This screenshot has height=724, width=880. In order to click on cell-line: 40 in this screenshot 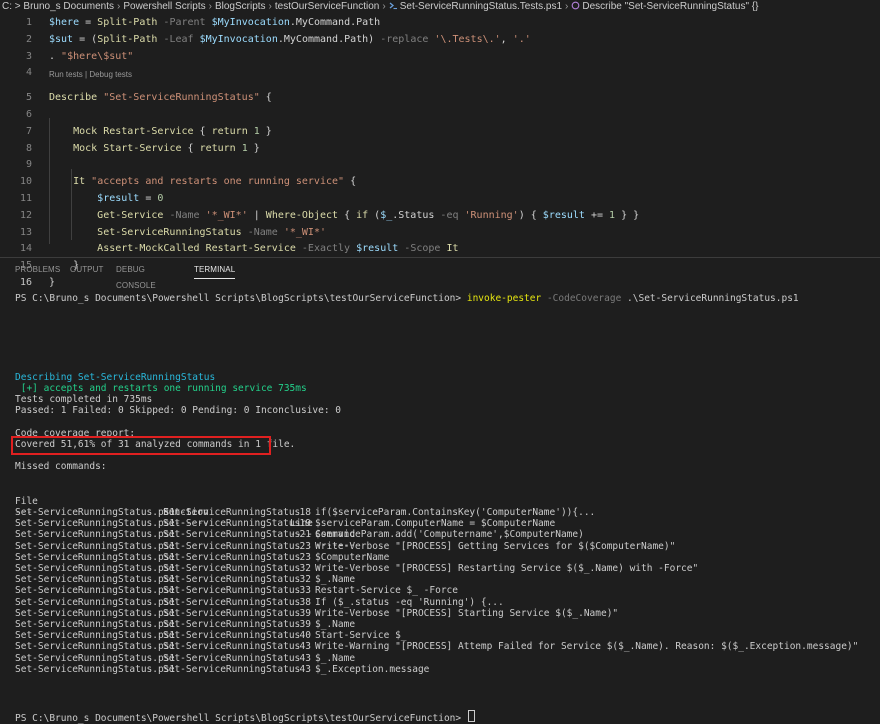, I will do `click(305, 636)`.